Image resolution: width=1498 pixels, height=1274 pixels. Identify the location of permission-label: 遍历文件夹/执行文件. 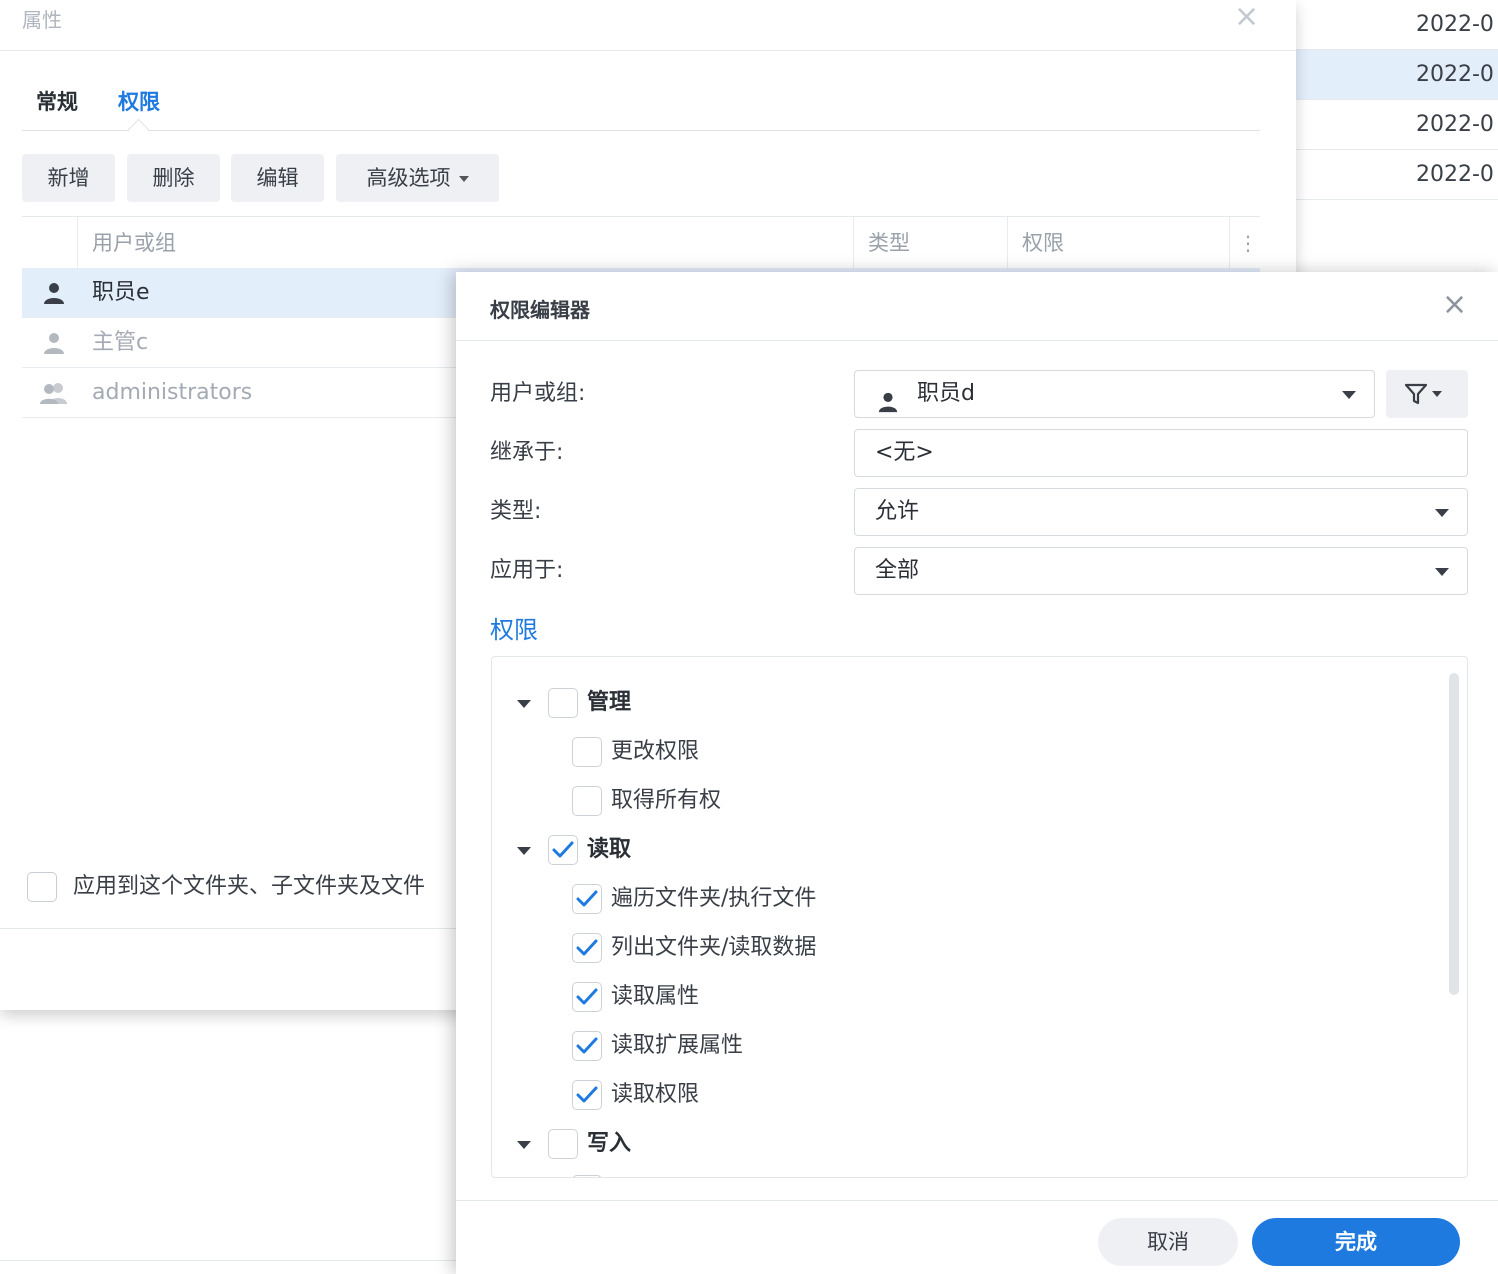
(714, 898).